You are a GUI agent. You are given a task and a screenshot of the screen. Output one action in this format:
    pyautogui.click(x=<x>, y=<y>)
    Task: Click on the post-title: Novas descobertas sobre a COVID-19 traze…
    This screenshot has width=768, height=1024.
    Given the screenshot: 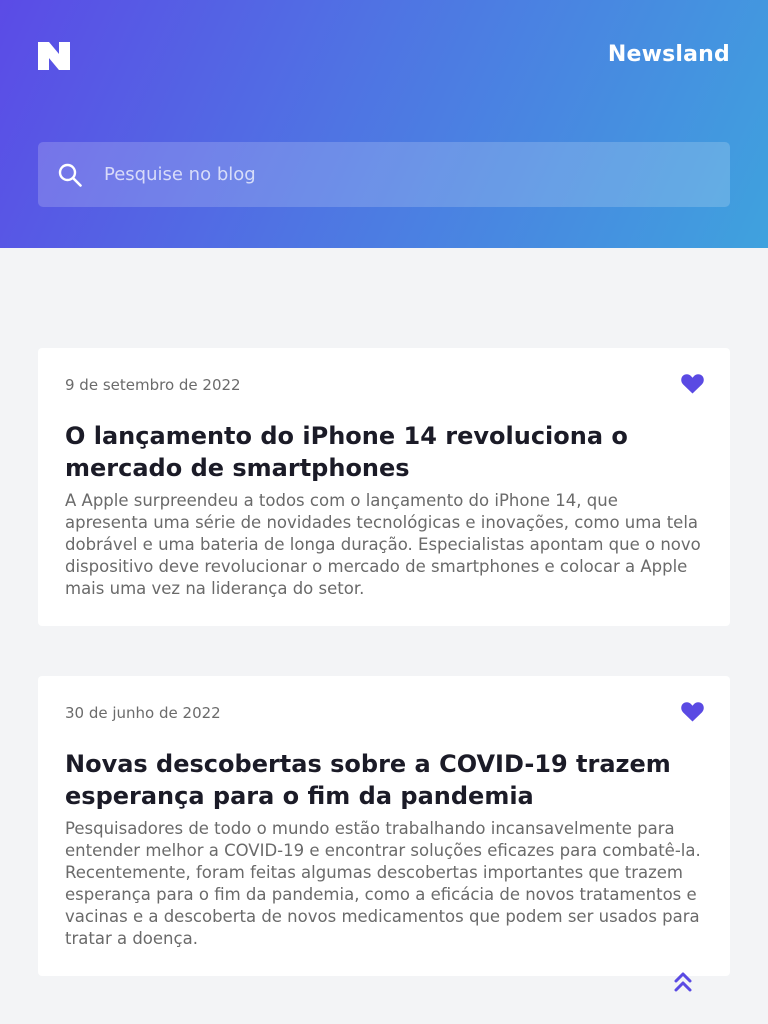 What is the action you would take?
    pyautogui.click(x=385, y=780)
    